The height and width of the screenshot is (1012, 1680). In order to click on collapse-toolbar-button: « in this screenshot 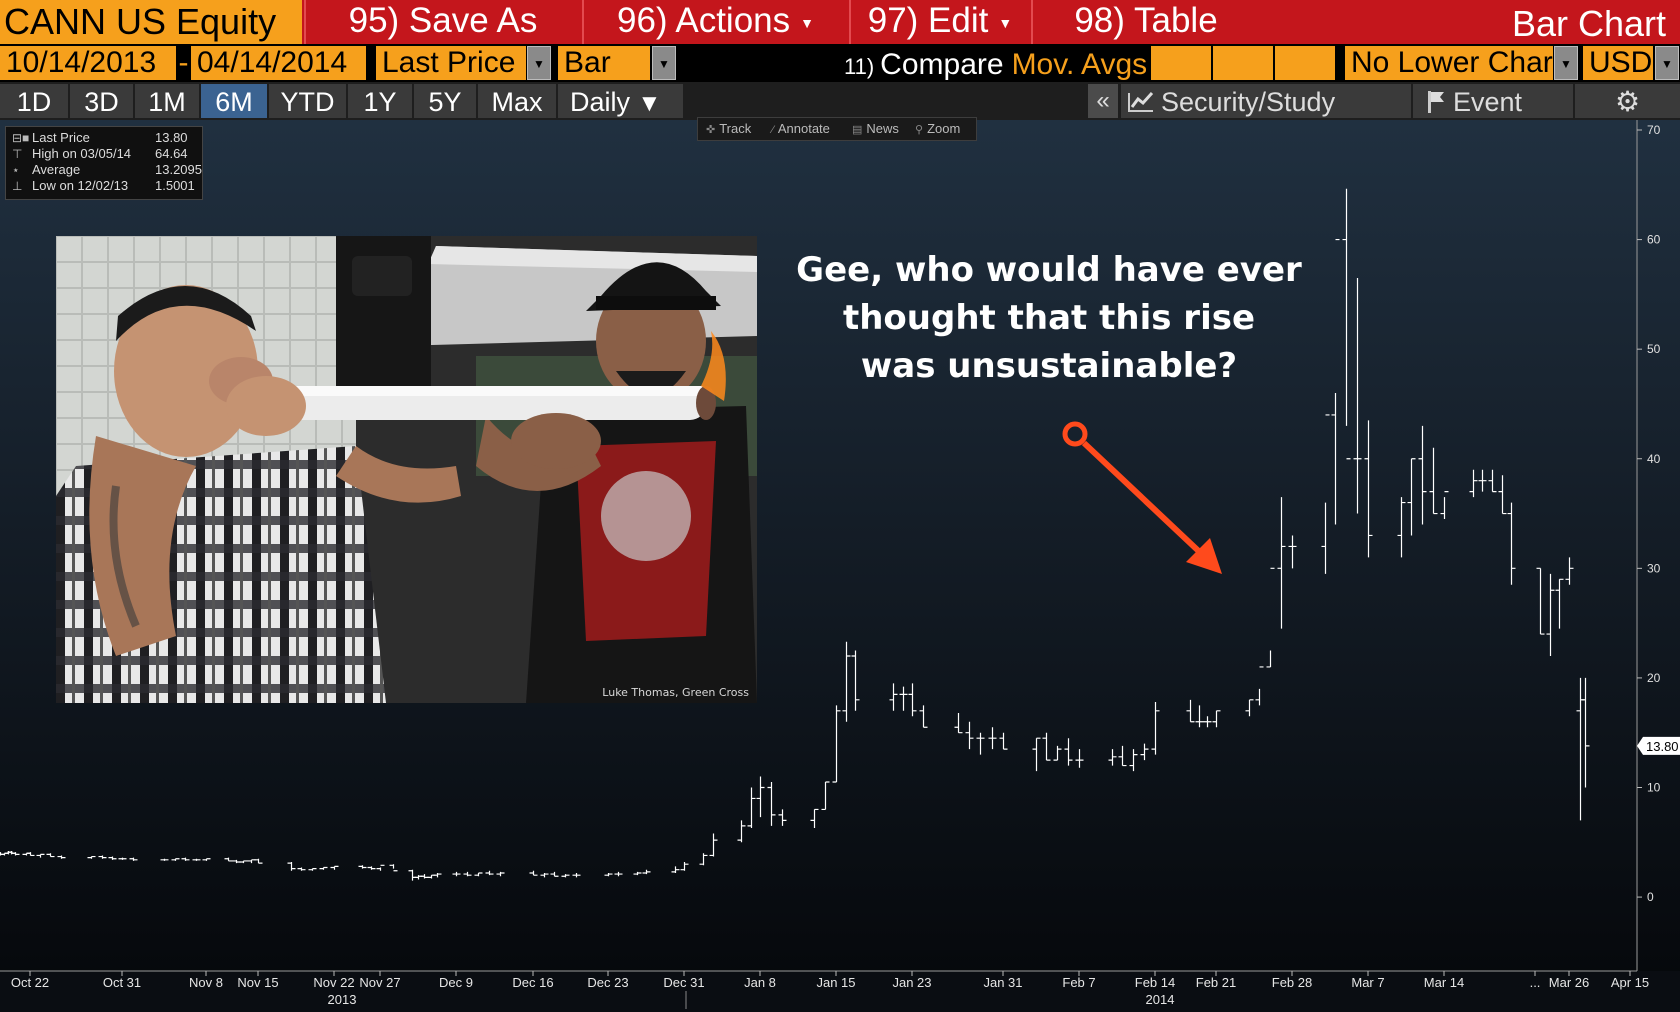, I will do `click(1103, 101)`.